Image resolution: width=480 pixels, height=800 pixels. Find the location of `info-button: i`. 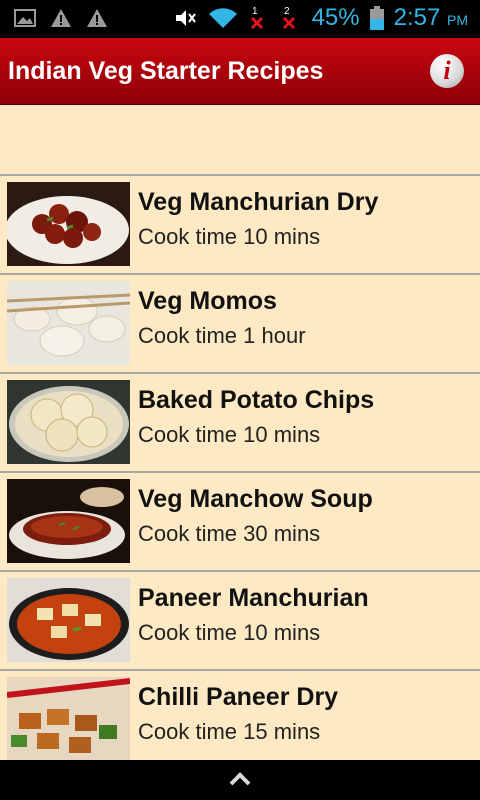

info-button: i is located at coordinates (447, 71).